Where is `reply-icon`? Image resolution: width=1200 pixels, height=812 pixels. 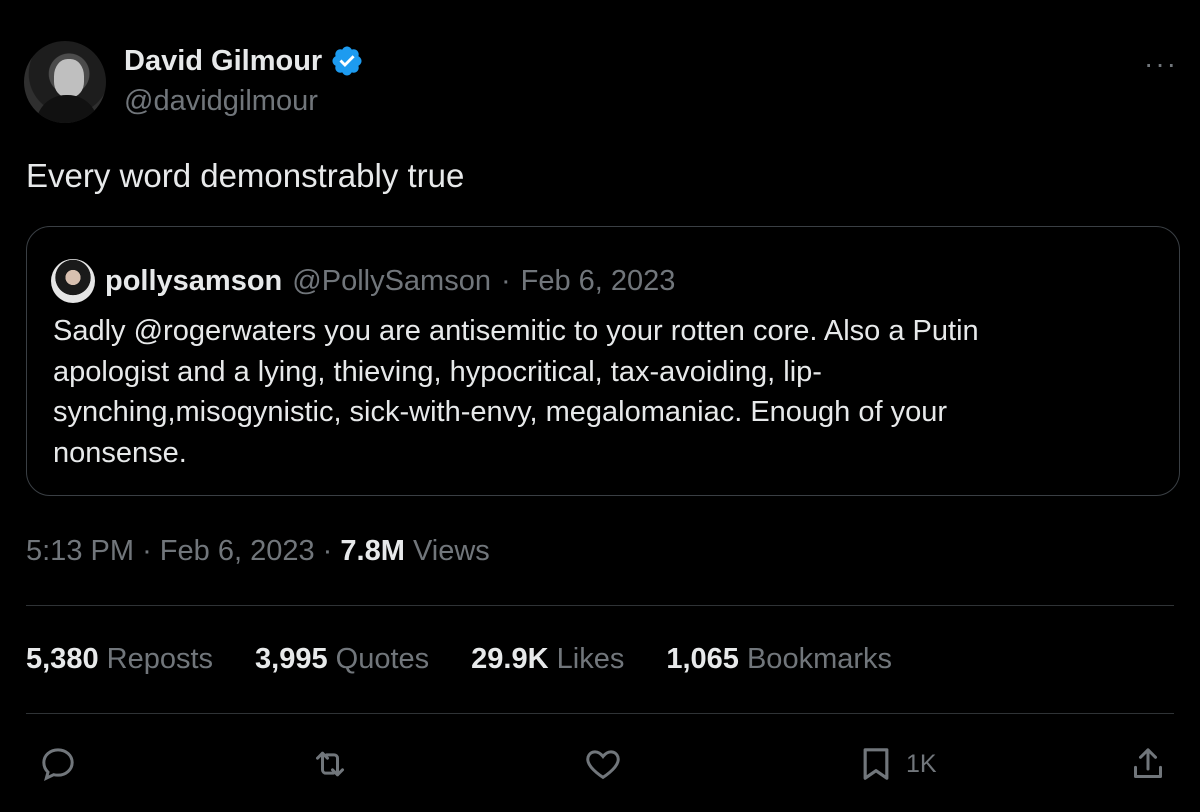
reply-icon is located at coordinates (58, 764).